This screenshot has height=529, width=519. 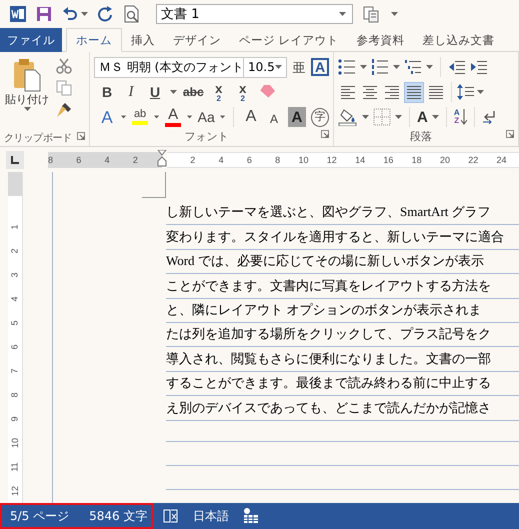 I want to click on asian-layout-button: A, so click(x=422, y=117).